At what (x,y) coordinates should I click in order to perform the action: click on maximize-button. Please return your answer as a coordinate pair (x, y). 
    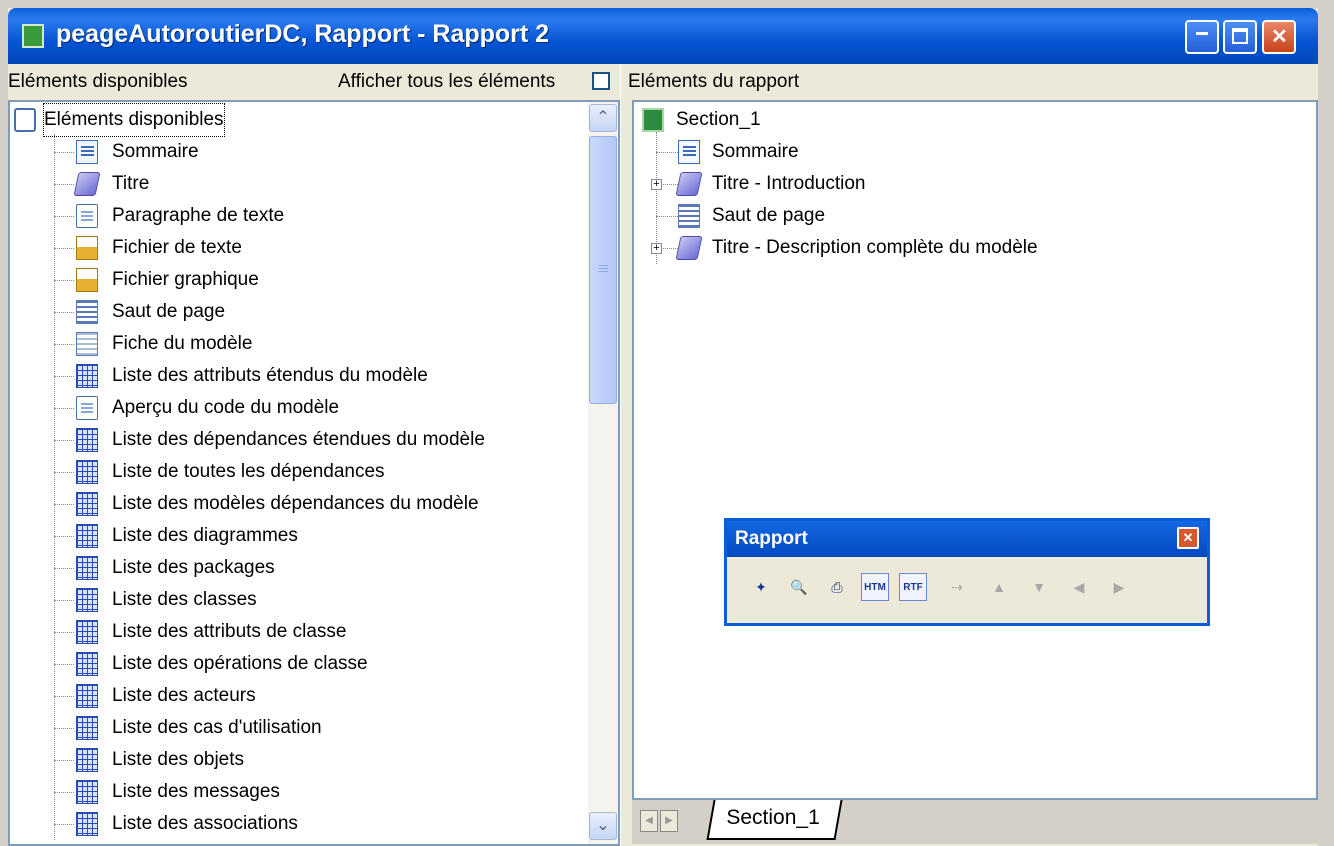
    Looking at the image, I should click on (1240, 37).